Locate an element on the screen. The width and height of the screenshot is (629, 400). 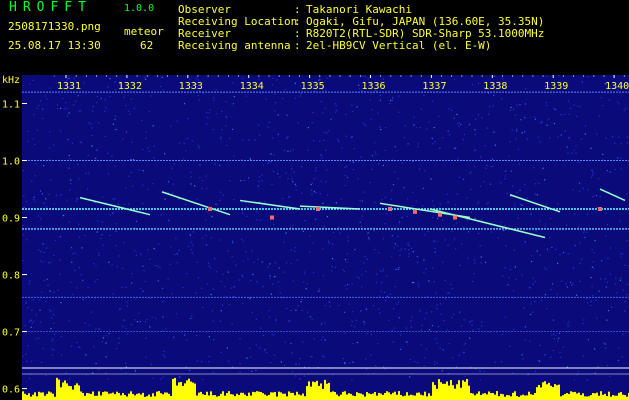
freq-tick-label: 0.7 is located at coordinates (11, 333).